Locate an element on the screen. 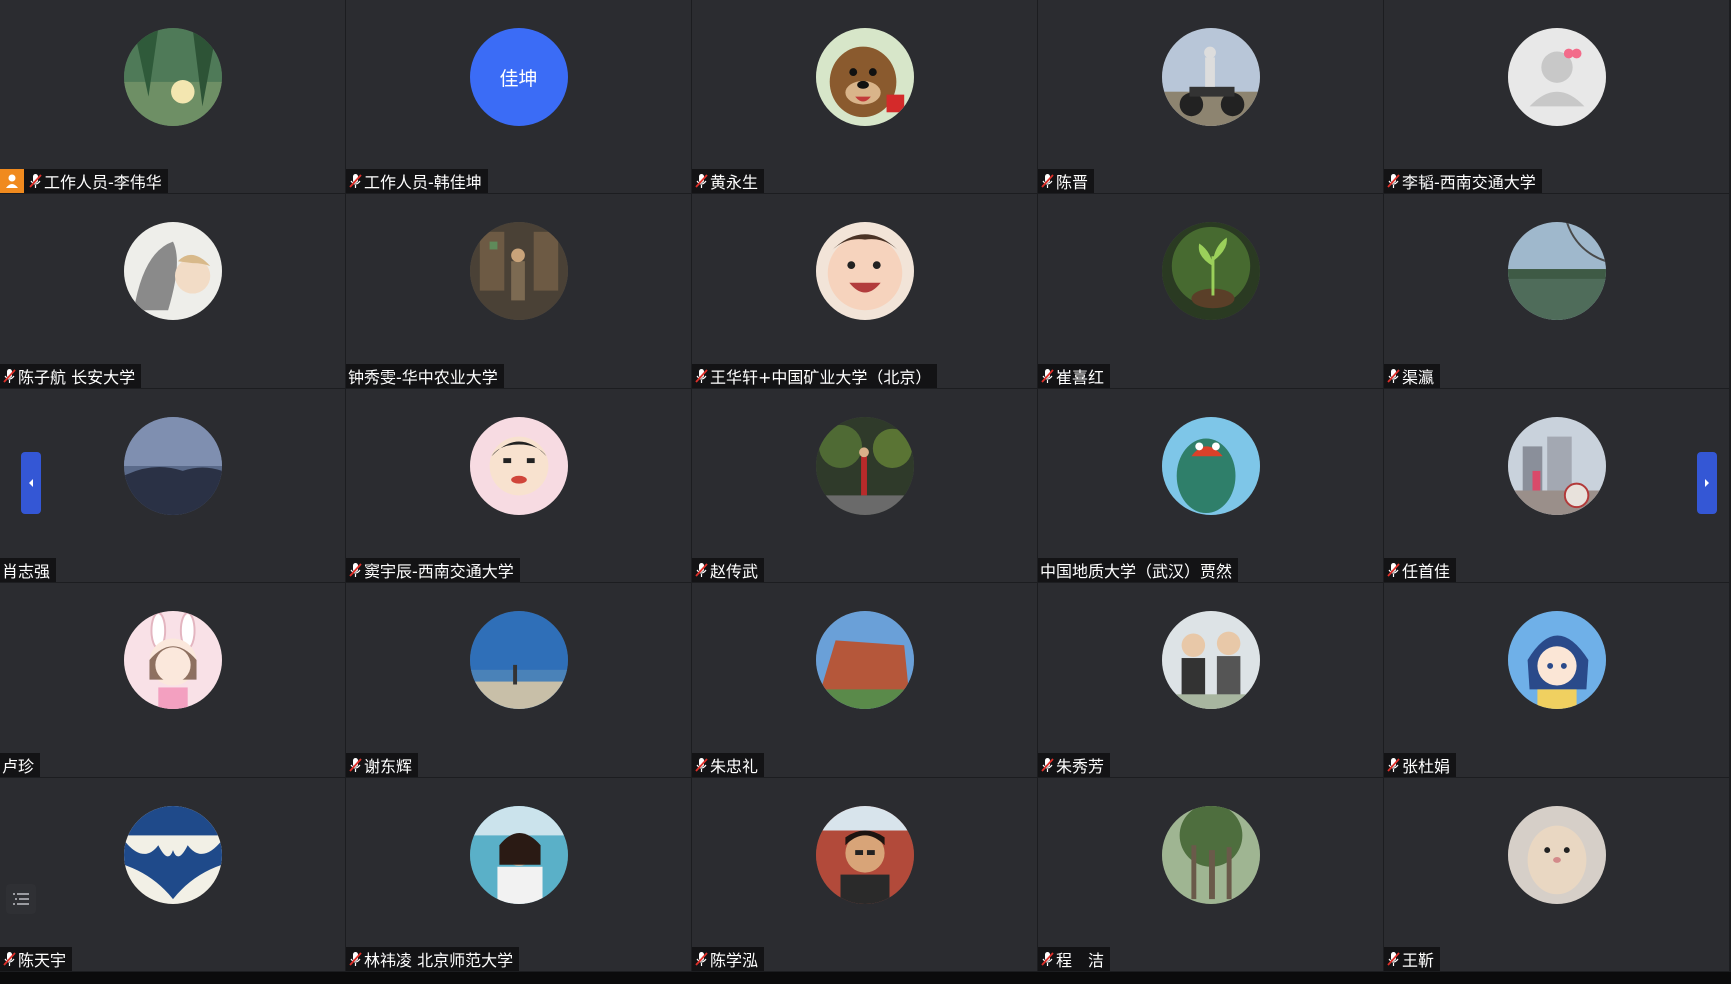 The width and height of the screenshot is (1731, 984). participant-name: 陈晋 is located at coordinates (1072, 183).